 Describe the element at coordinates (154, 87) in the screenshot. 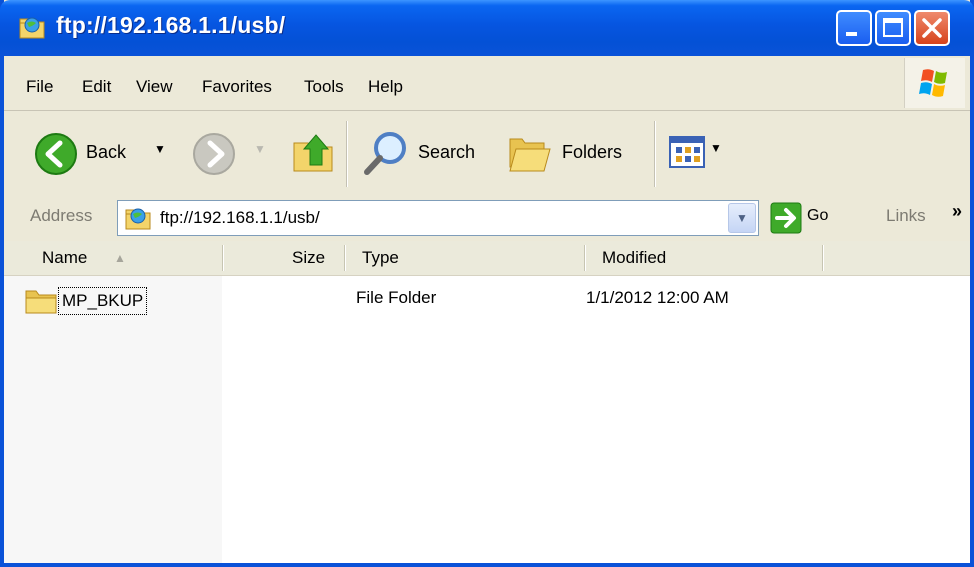

I see `menu-view: View` at that location.